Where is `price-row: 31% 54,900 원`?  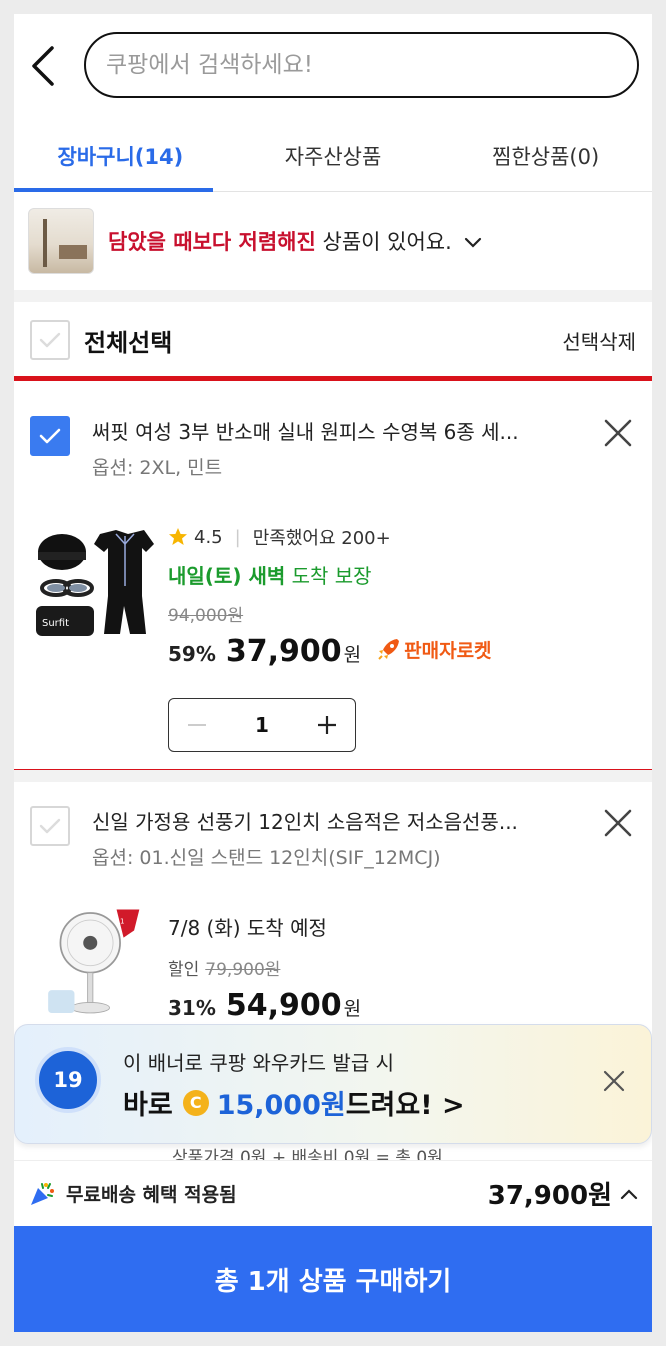
price-row: 31% 54,900 원 is located at coordinates (264, 1005).